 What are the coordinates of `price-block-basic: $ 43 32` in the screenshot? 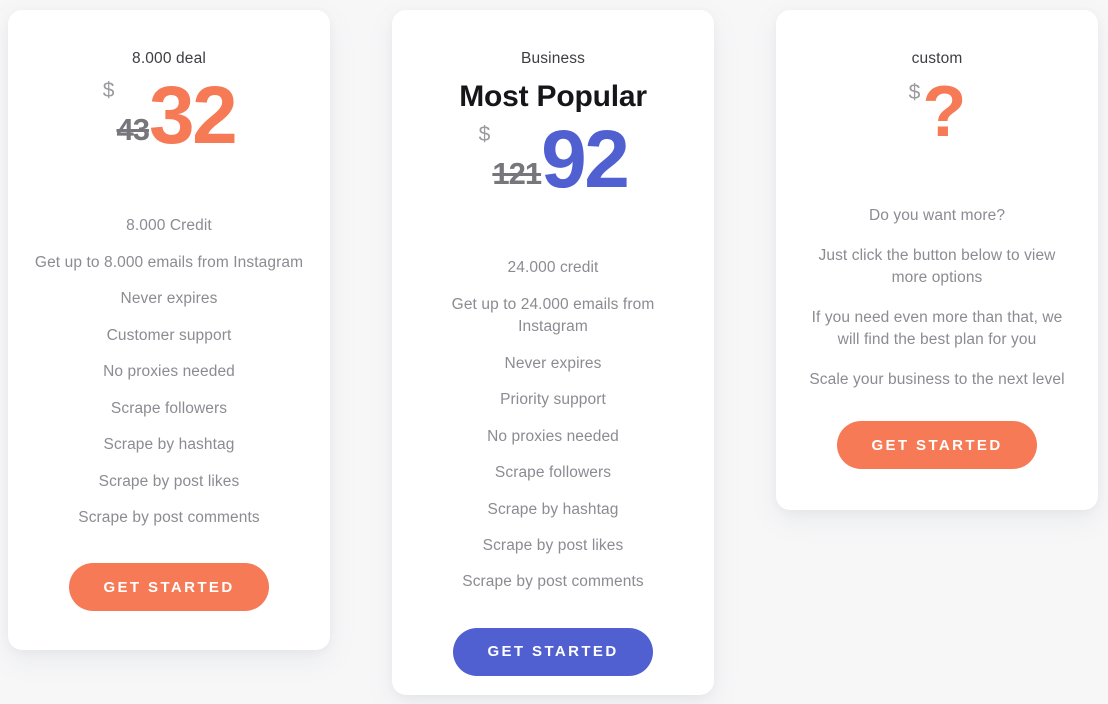 It's located at (169, 115).